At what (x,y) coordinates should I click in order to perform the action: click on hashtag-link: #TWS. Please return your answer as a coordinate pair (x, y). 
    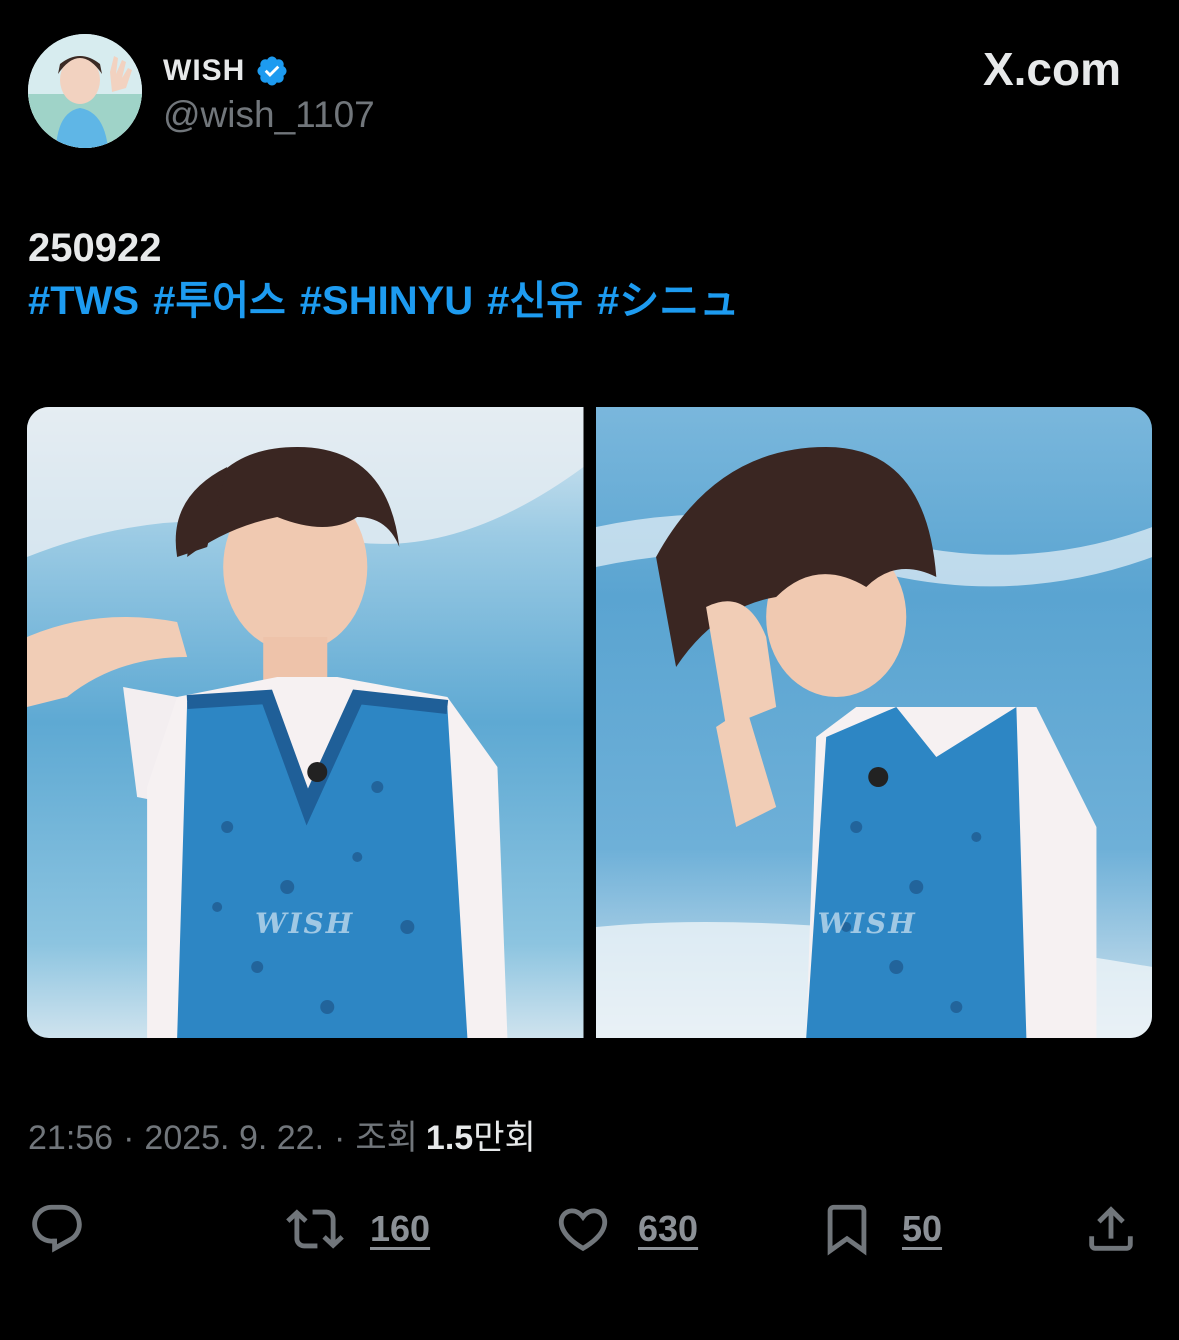
    Looking at the image, I should click on (83, 301).